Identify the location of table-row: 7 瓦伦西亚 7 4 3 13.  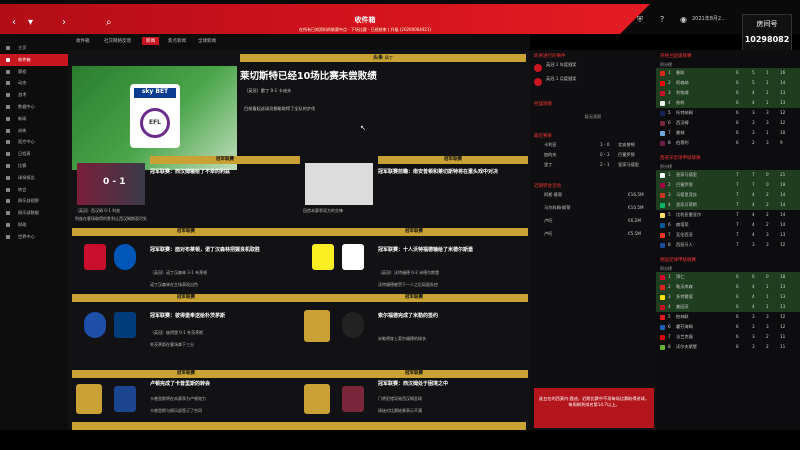
(728, 235).